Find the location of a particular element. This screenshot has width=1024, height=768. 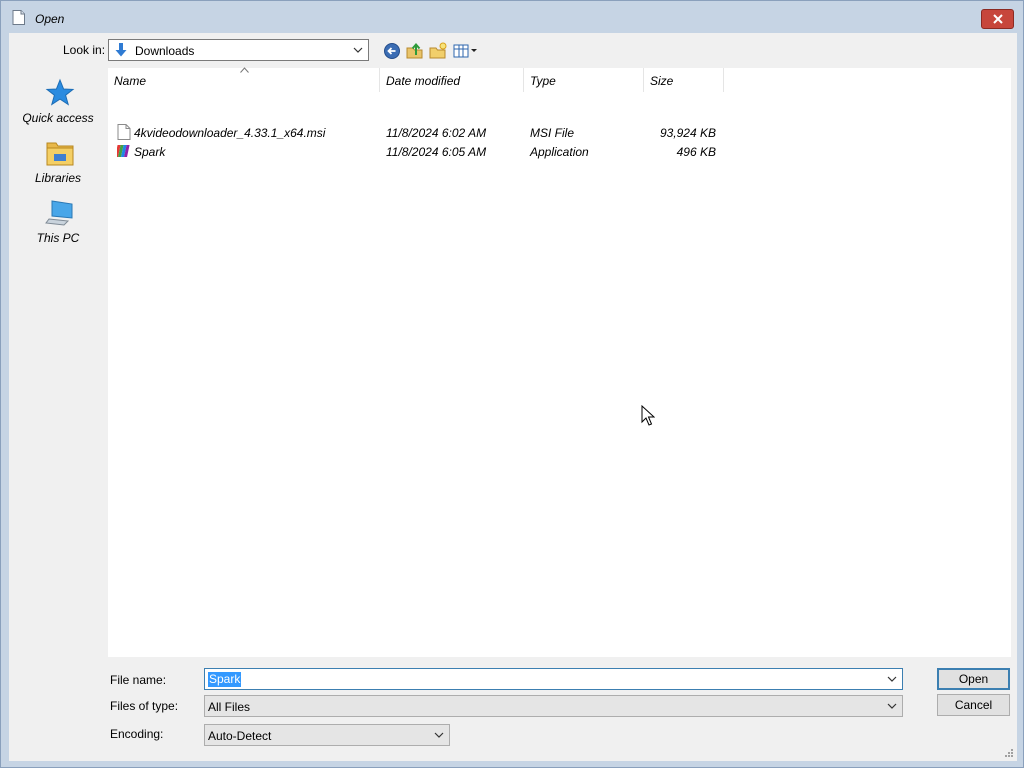

places-bar: Quick access Libraries This PC is located at coordinates (58, 363).